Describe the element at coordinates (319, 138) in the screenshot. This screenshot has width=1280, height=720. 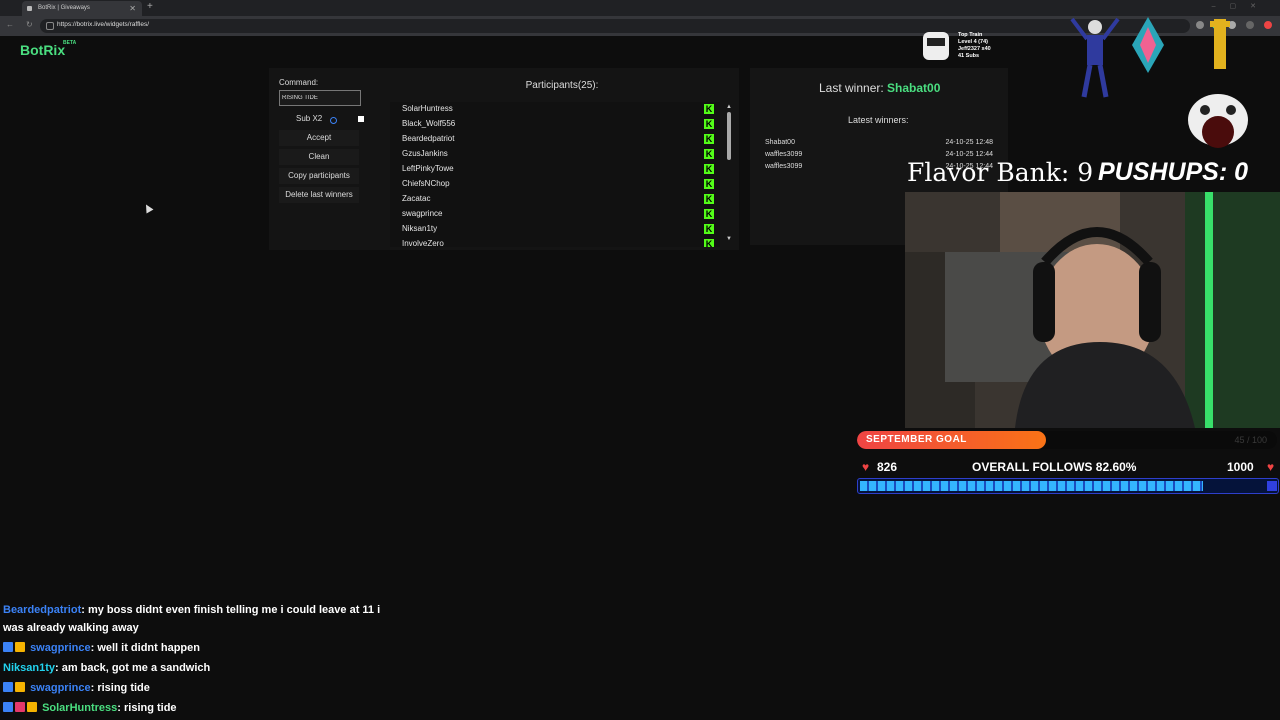
I see `accept-button: Accept` at that location.